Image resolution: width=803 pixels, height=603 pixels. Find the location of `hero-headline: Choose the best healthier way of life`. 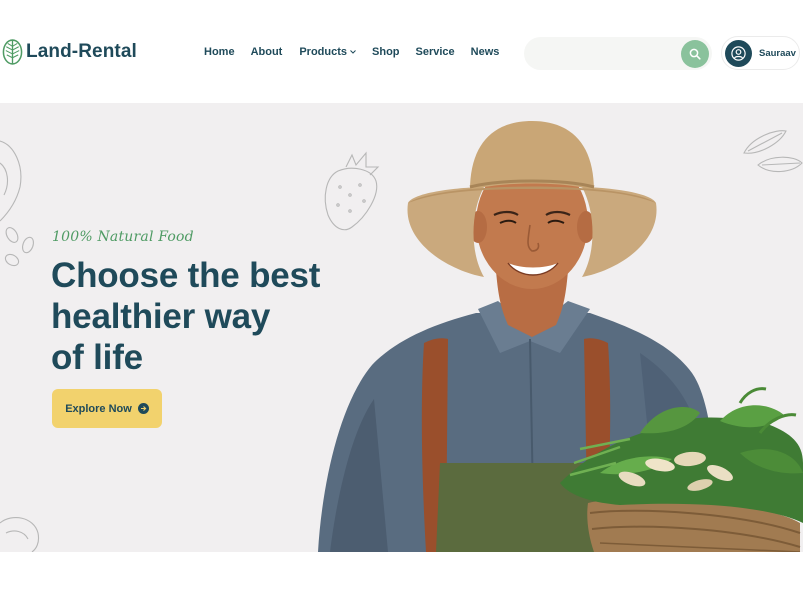

hero-headline: Choose the best healthier way of life is located at coordinates (196, 316).